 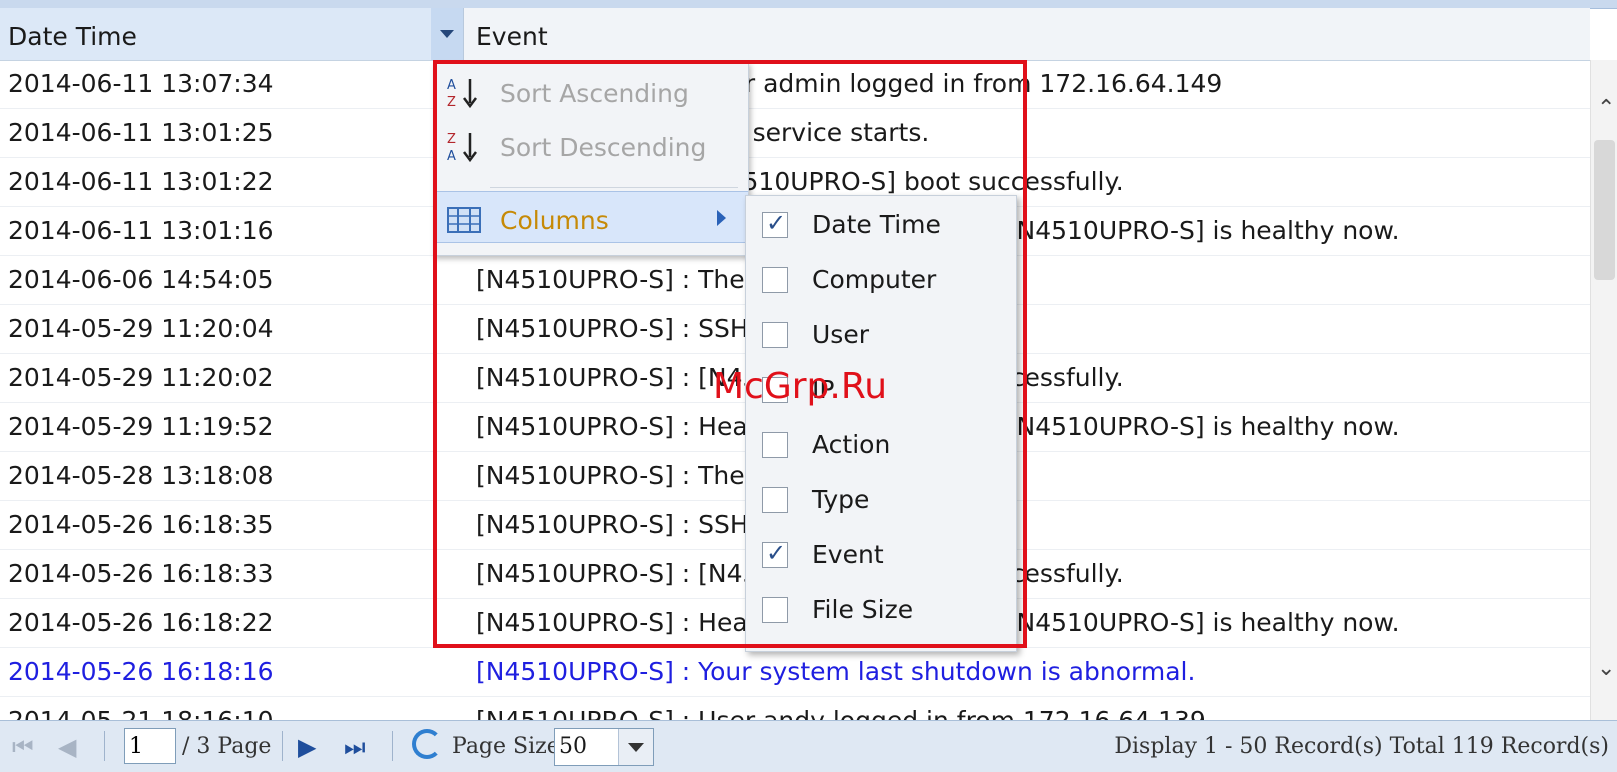 I want to click on column-toggle-file-size: File Size, so click(x=881, y=610).